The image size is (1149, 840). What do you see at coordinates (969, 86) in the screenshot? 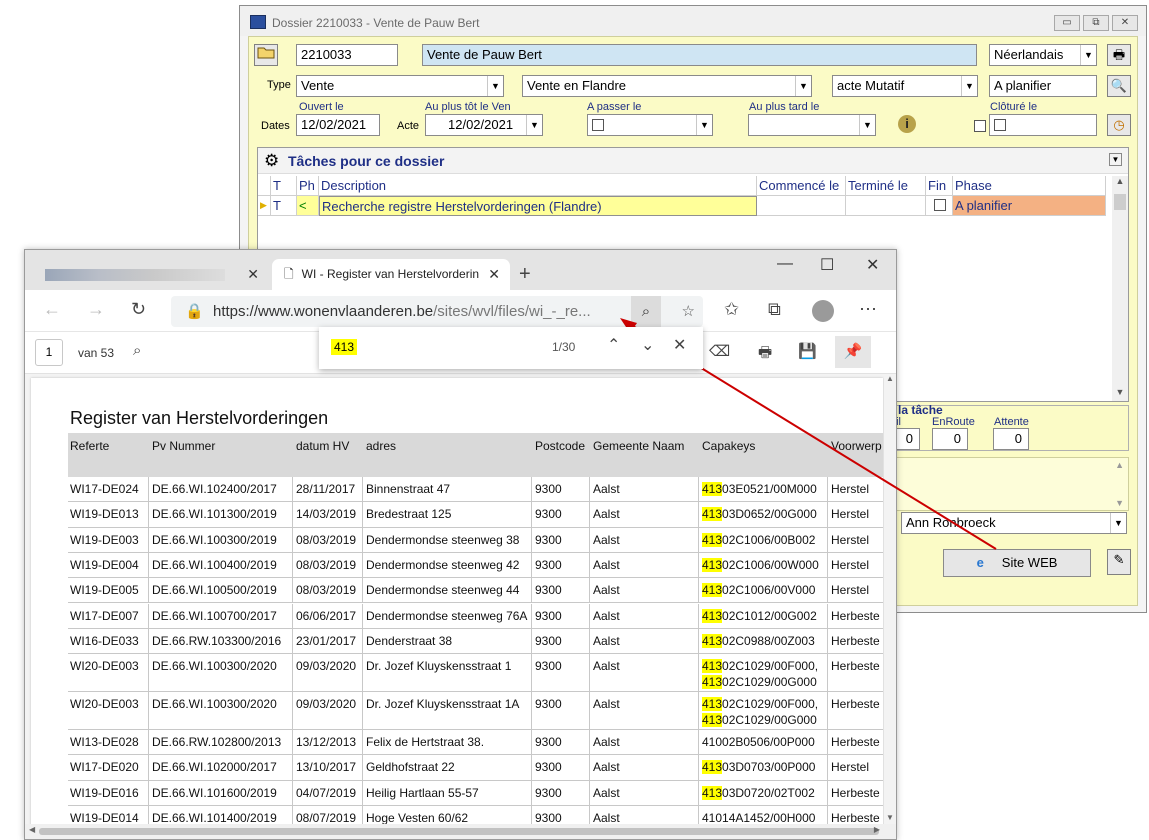
I see `chevron-down-icon: ▼` at bounding box center [969, 86].